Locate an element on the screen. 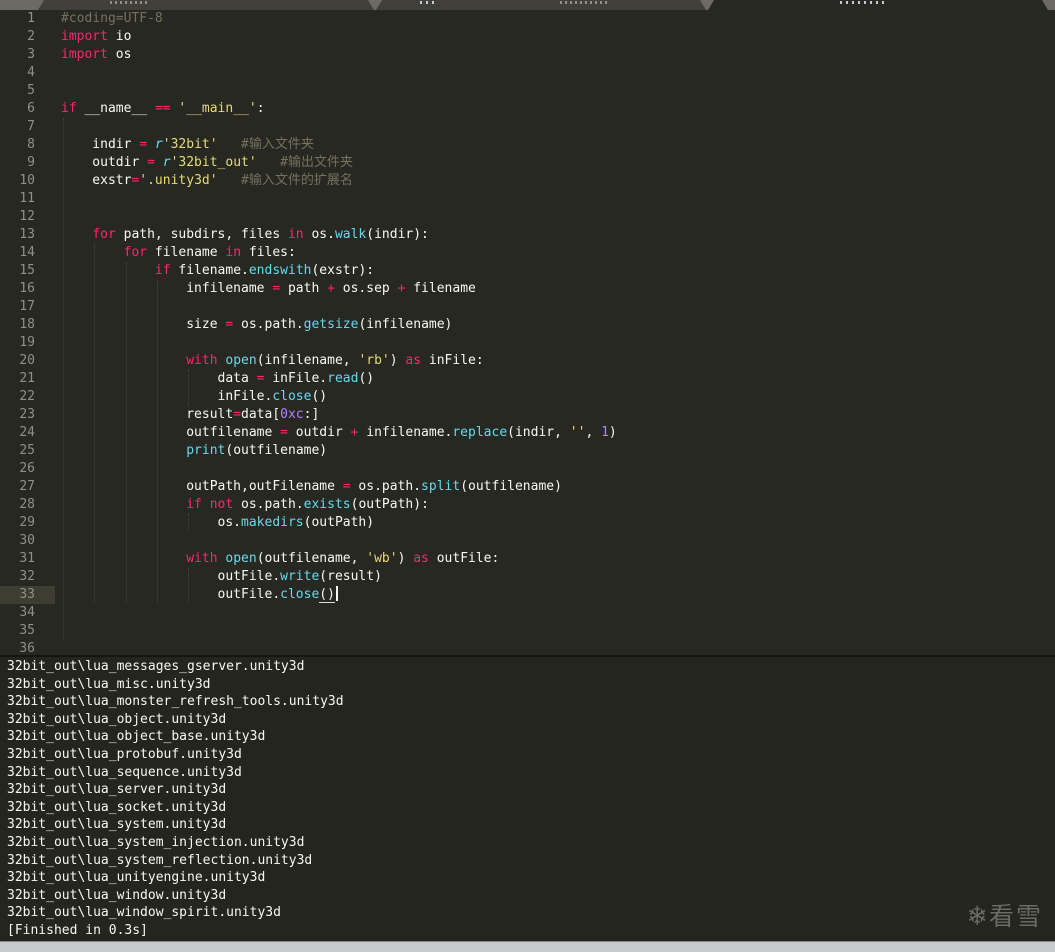 Image resolution: width=1055 pixels, height=952 pixels. code-line-4: 4 is located at coordinates (527, 73).